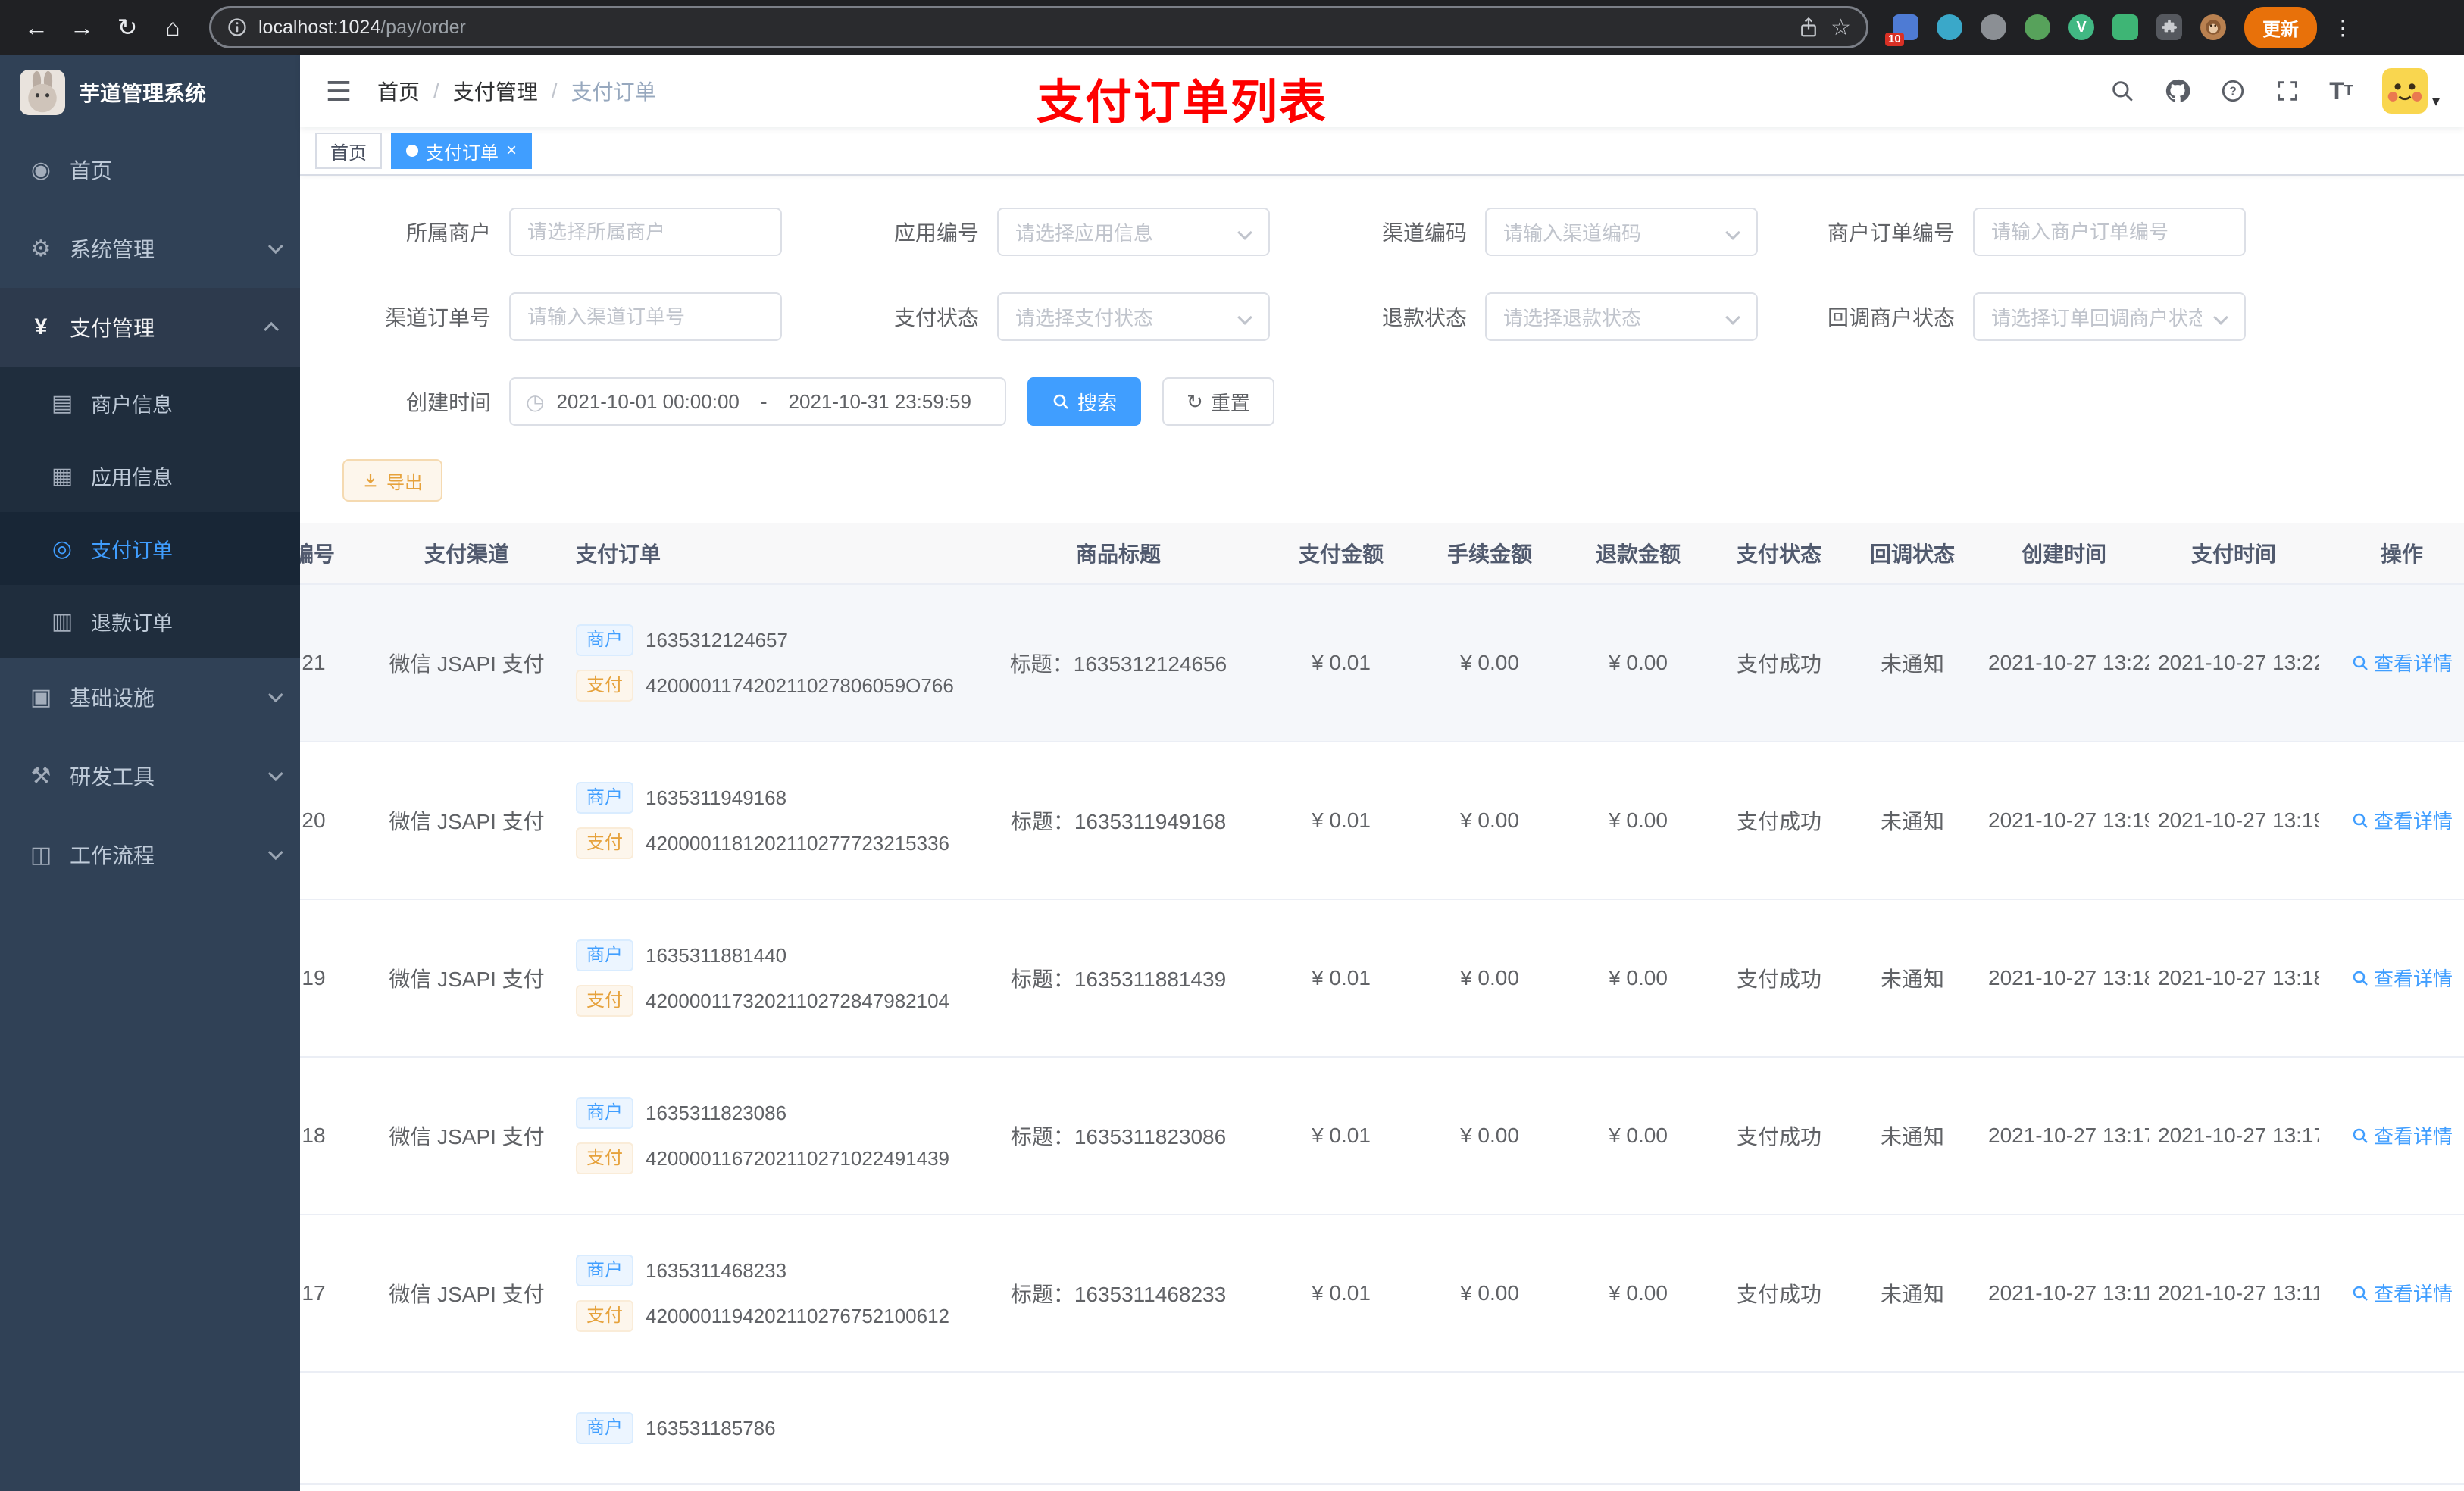 This screenshot has height=1491, width=2464. Describe the element at coordinates (41, 248) in the screenshot. I see `gear-icon: ⚙` at that location.